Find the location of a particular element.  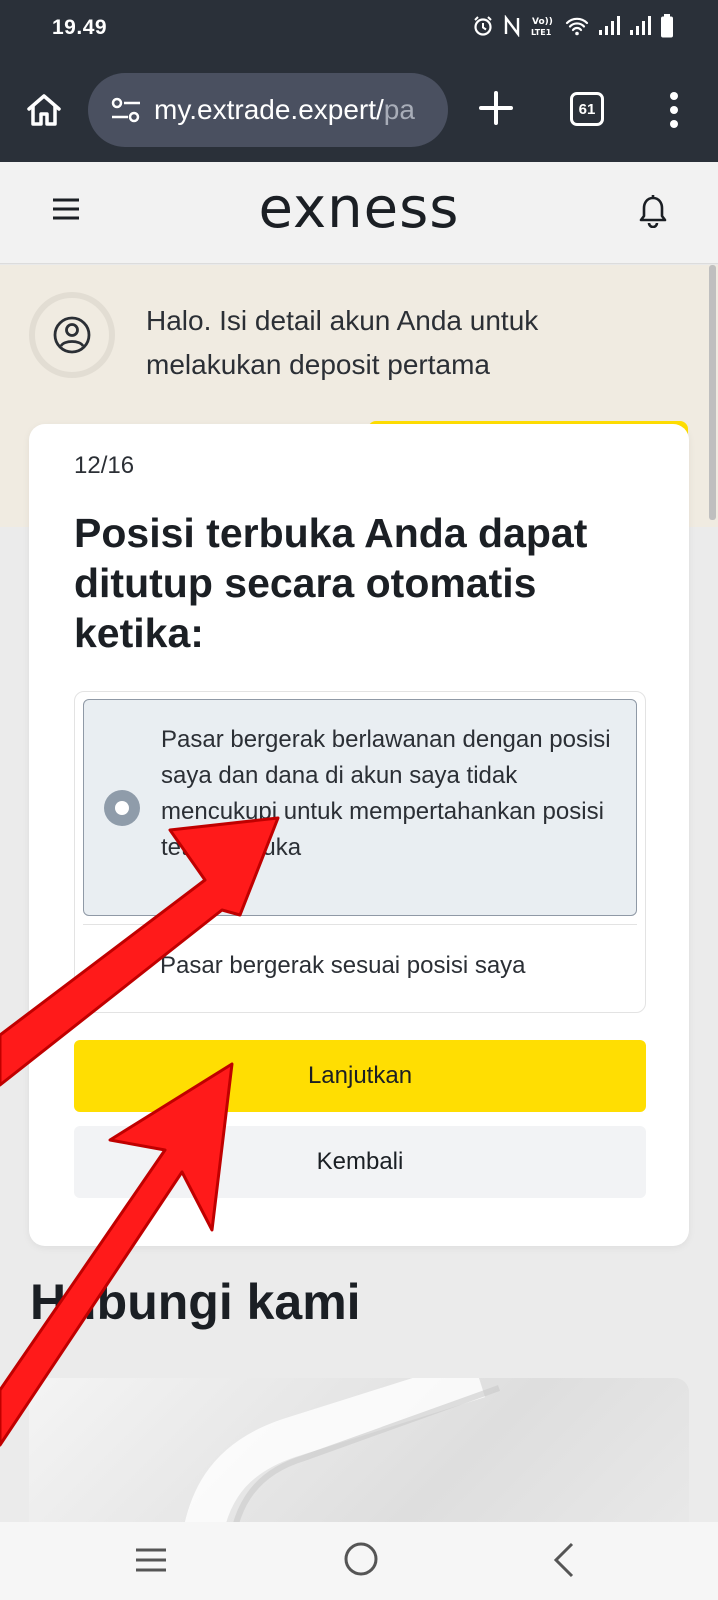

option-2: Pasar bergerak sesuai posisi saya is located at coordinates (360, 967).